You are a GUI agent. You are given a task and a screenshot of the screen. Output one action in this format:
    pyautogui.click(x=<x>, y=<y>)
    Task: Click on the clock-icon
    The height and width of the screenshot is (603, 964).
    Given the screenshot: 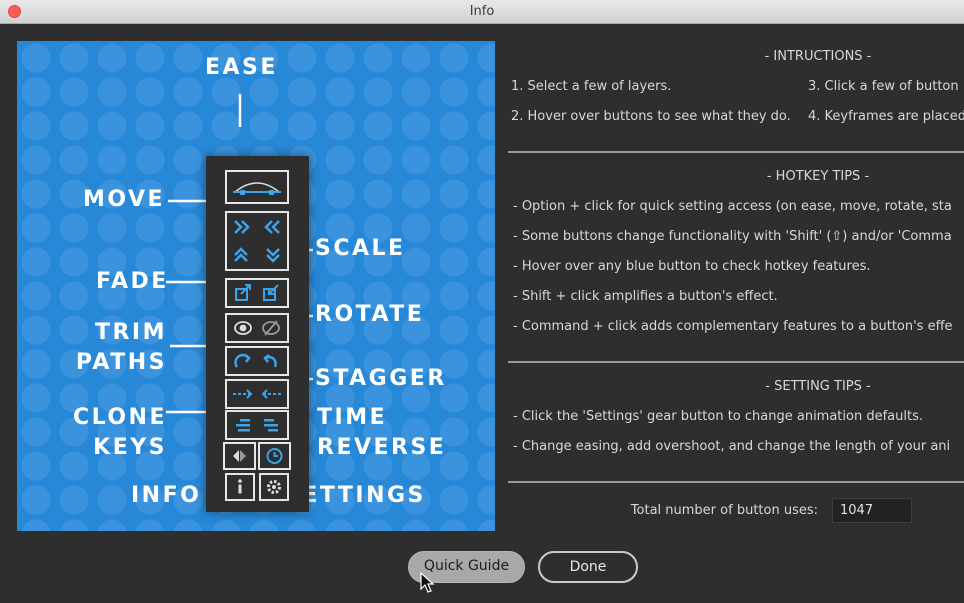 What is the action you would take?
    pyautogui.click(x=274, y=456)
    